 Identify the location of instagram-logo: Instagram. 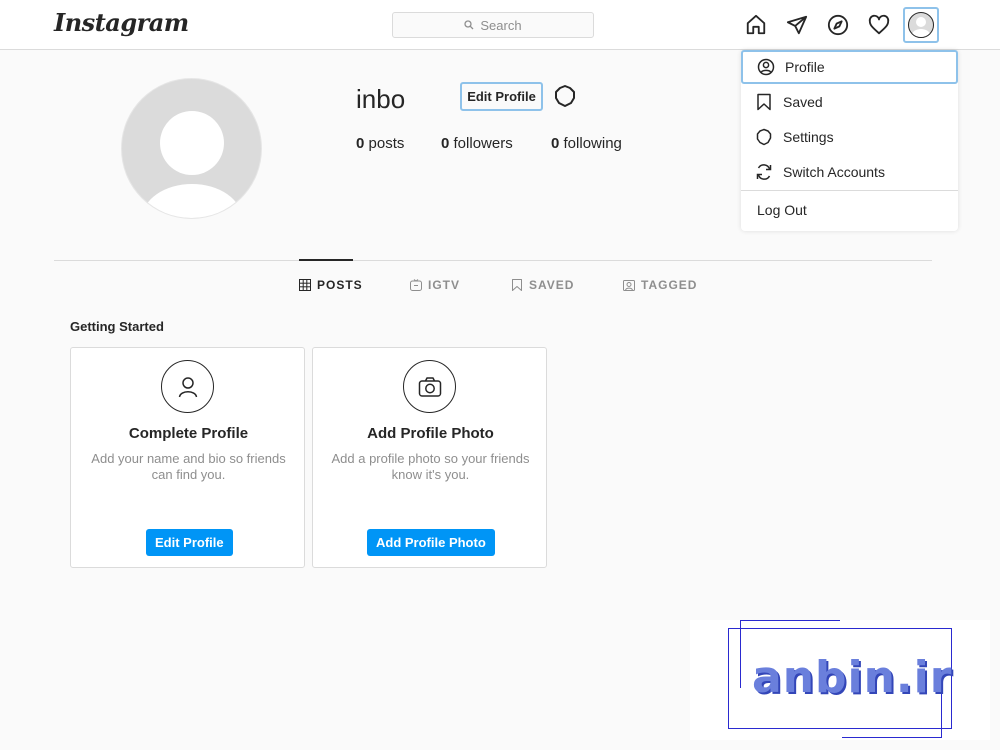
(121, 22).